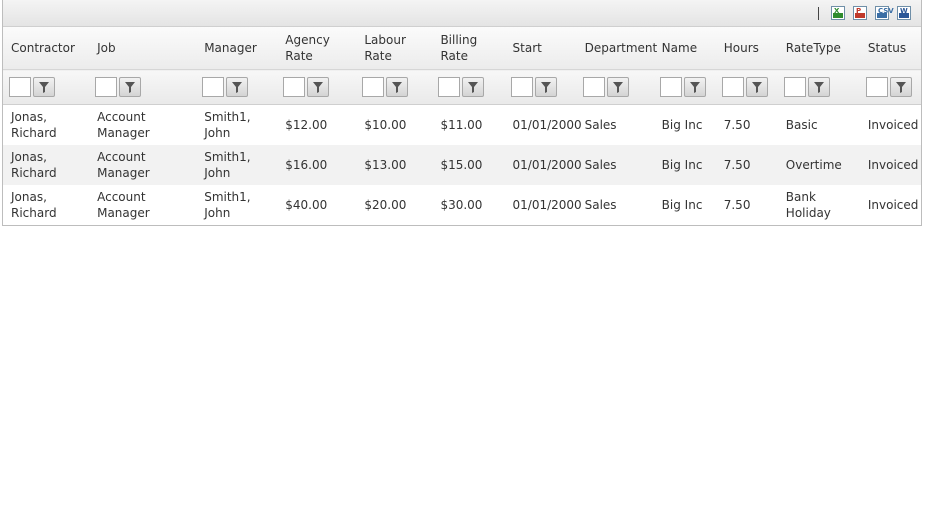 This screenshot has height=528, width=932. What do you see at coordinates (449, 87) in the screenshot?
I see `filter-input-billing-rate` at bounding box center [449, 87].